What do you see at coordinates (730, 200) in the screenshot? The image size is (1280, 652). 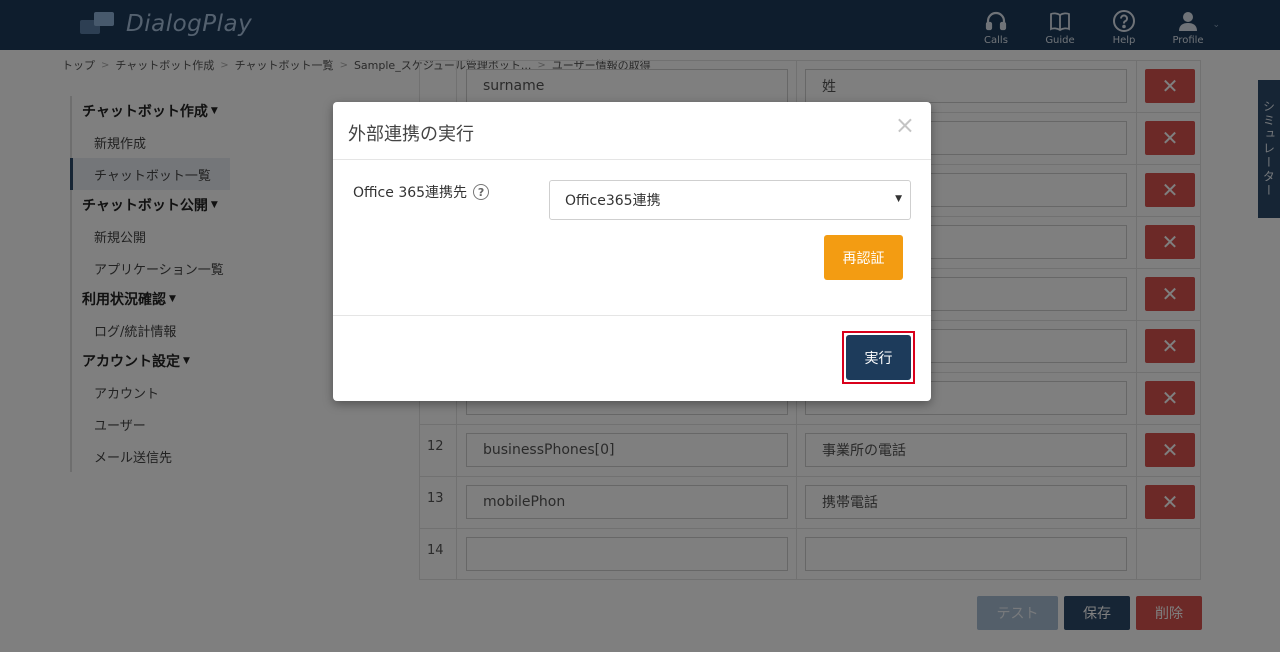 I see `office365-select: Office365連携 ▼` at bounding box center [730, 200].